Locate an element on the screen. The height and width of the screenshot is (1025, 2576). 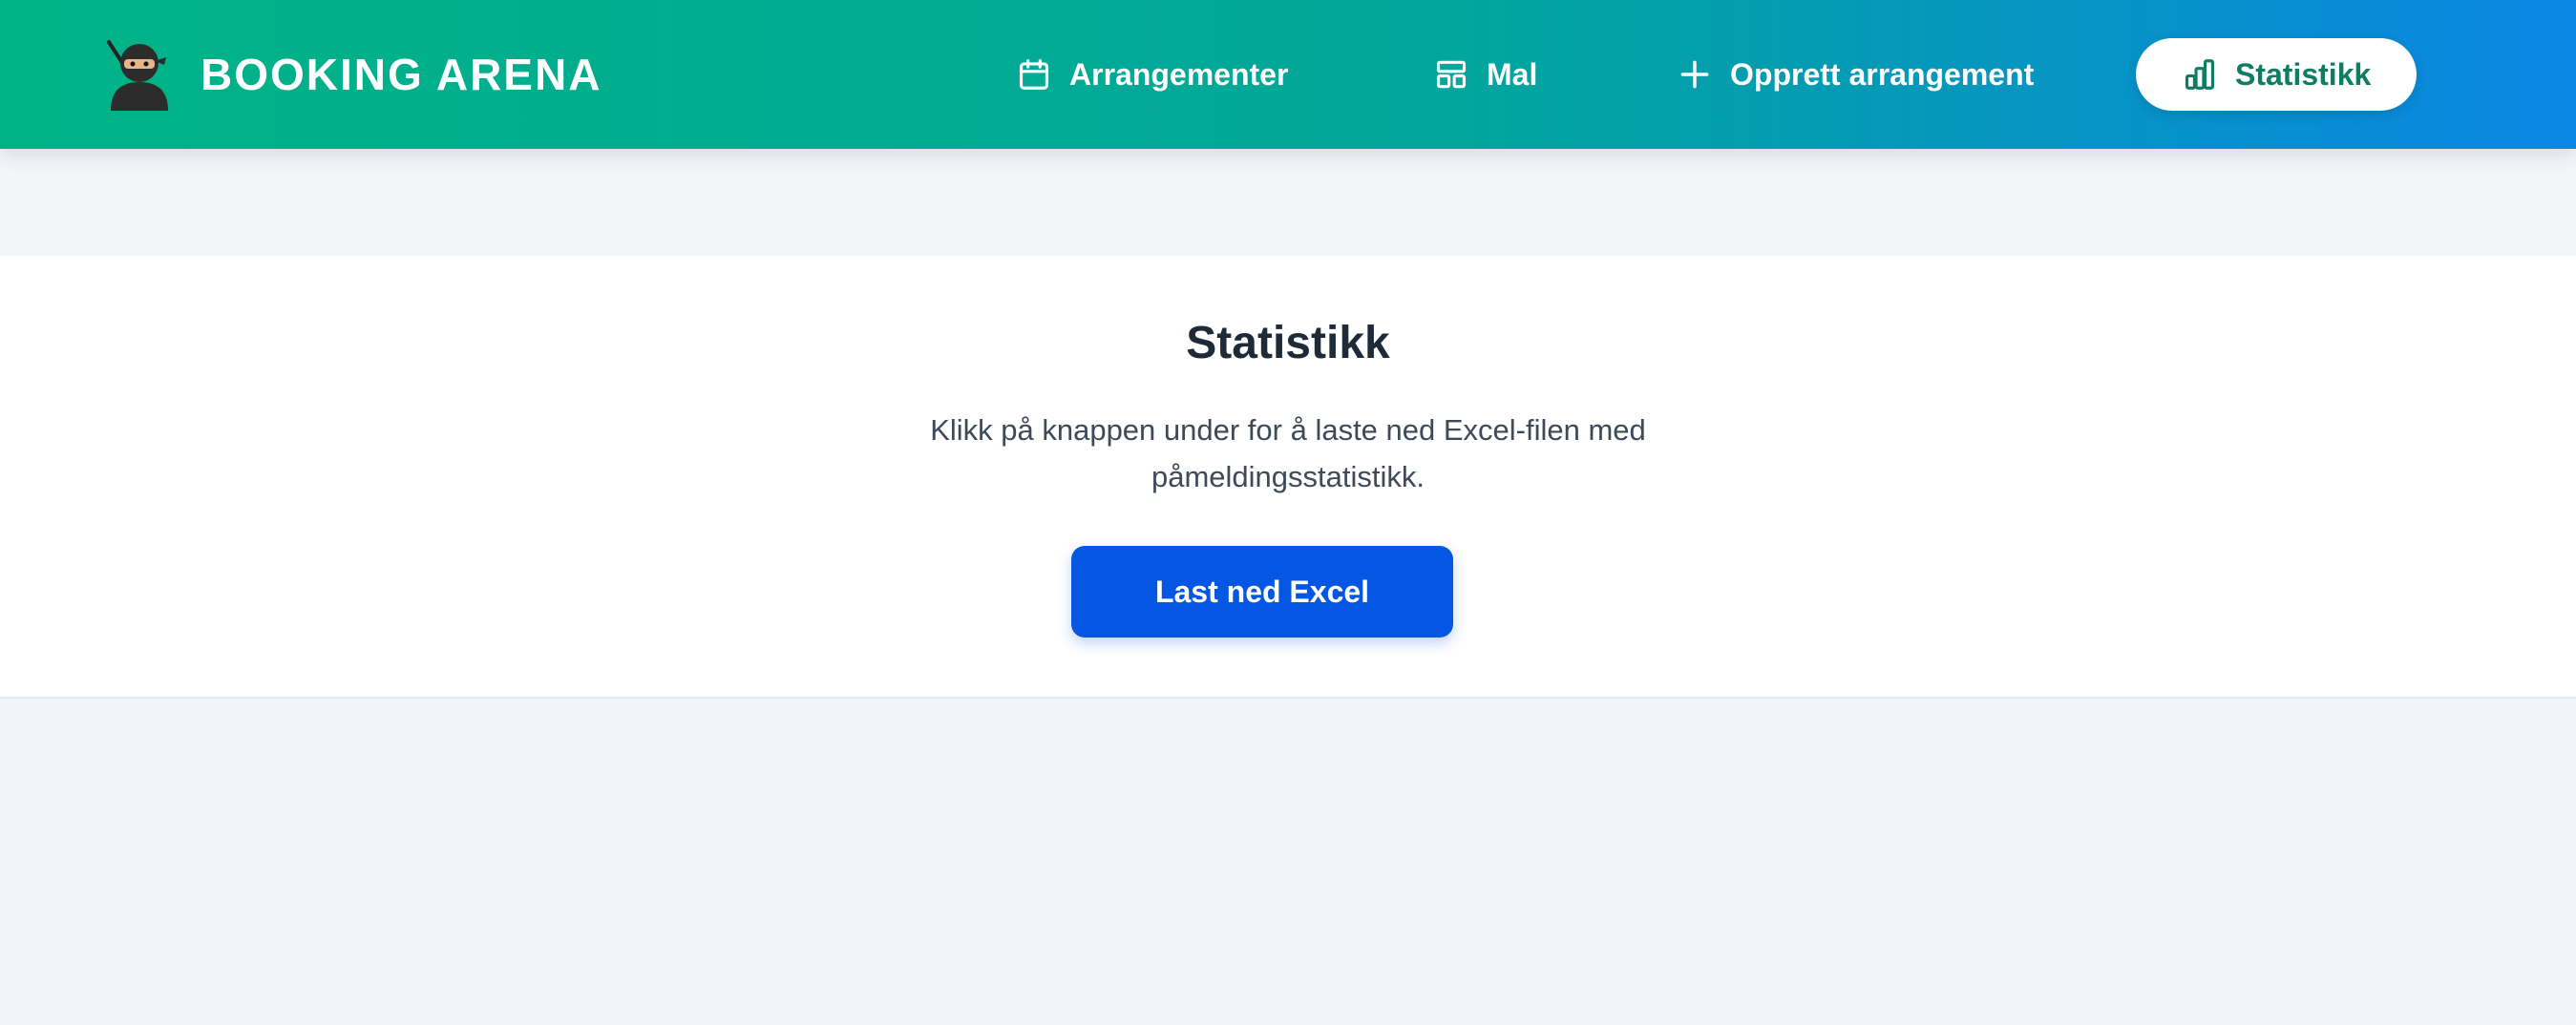
download-excel-button: Last ned Excel is located at coordinates (1262, 592).